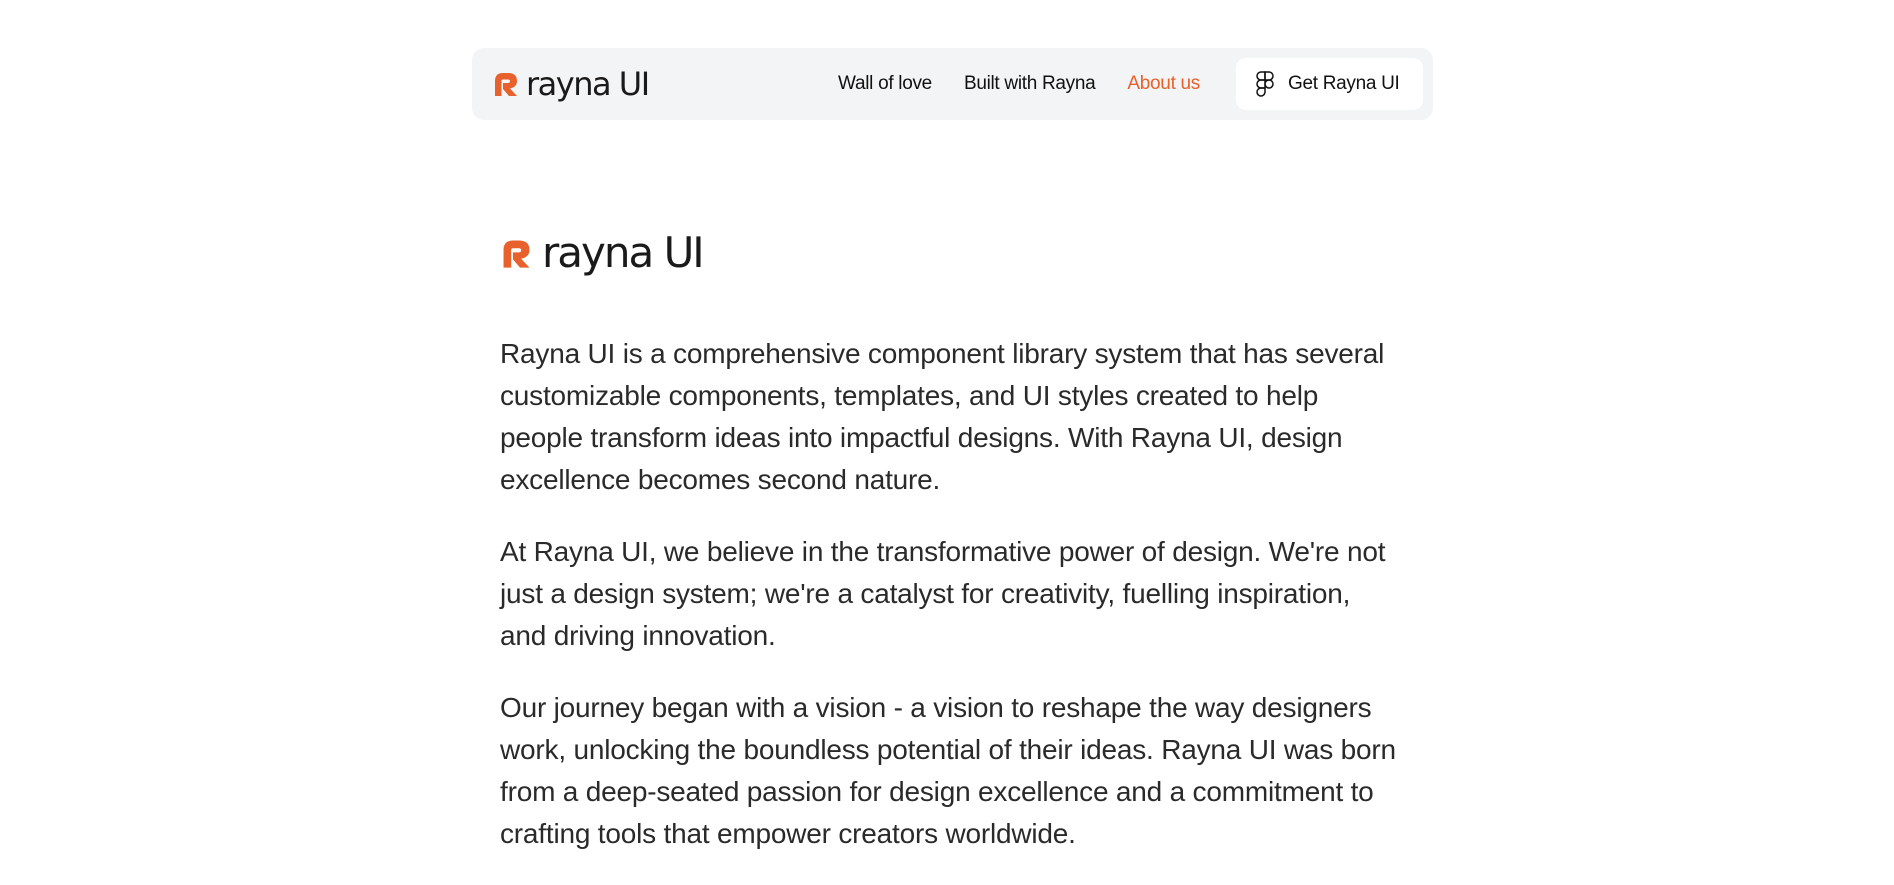  I want to click on nav-link-about-us: About us, so click(1163, 84).